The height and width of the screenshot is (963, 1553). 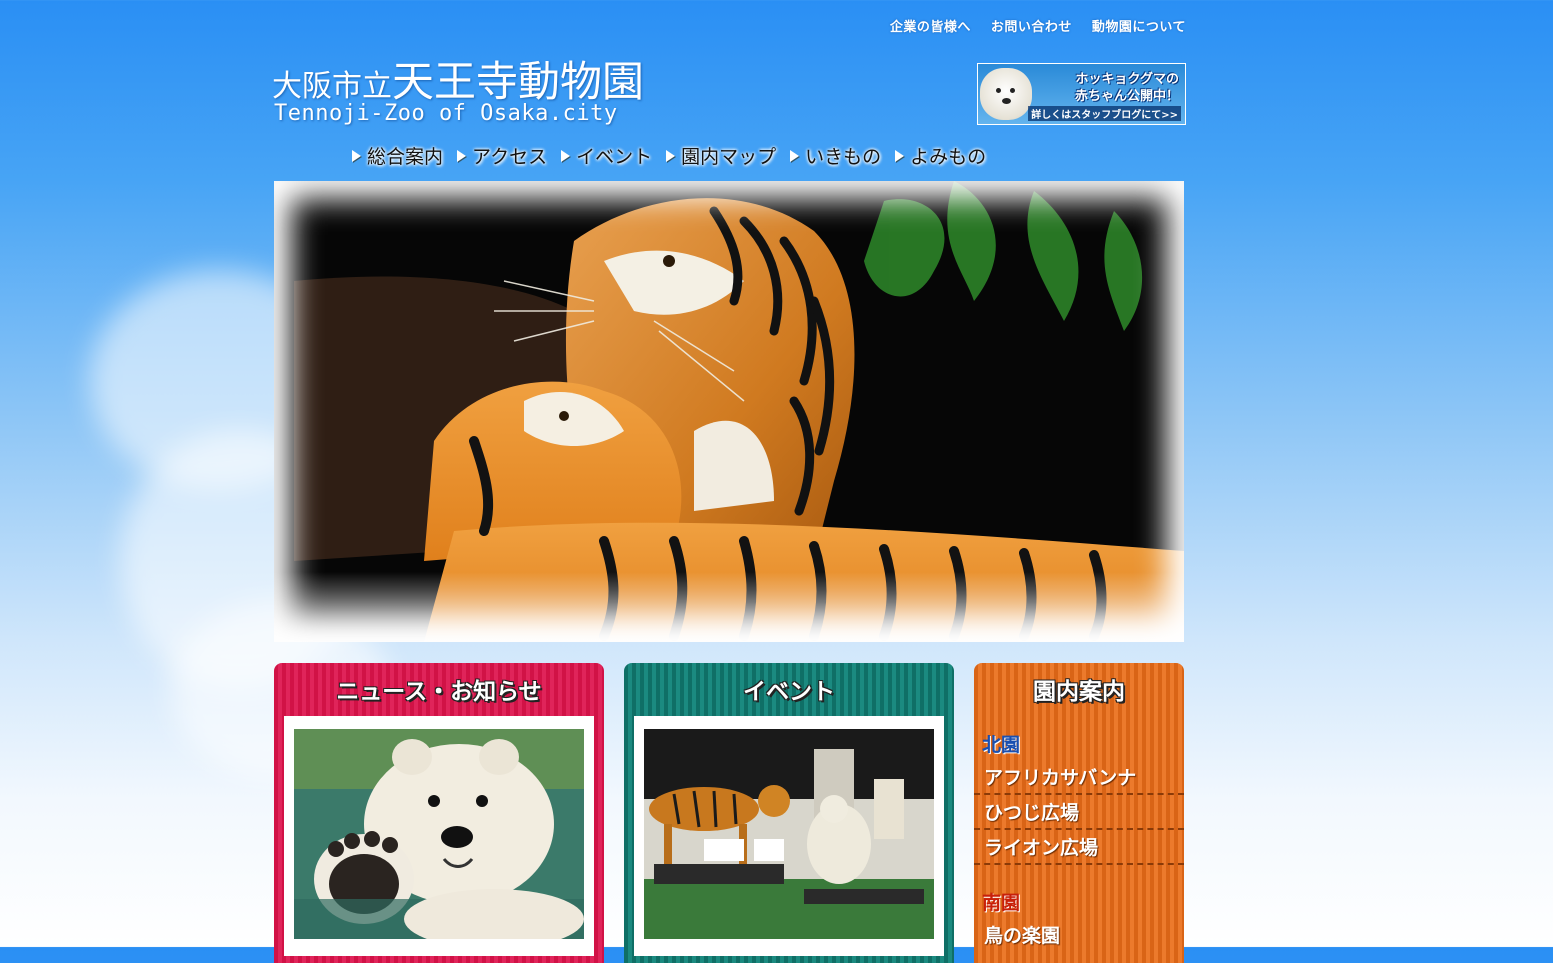 I want to click on area-link-label: ライオン広場, so click(x=1041, y=848).